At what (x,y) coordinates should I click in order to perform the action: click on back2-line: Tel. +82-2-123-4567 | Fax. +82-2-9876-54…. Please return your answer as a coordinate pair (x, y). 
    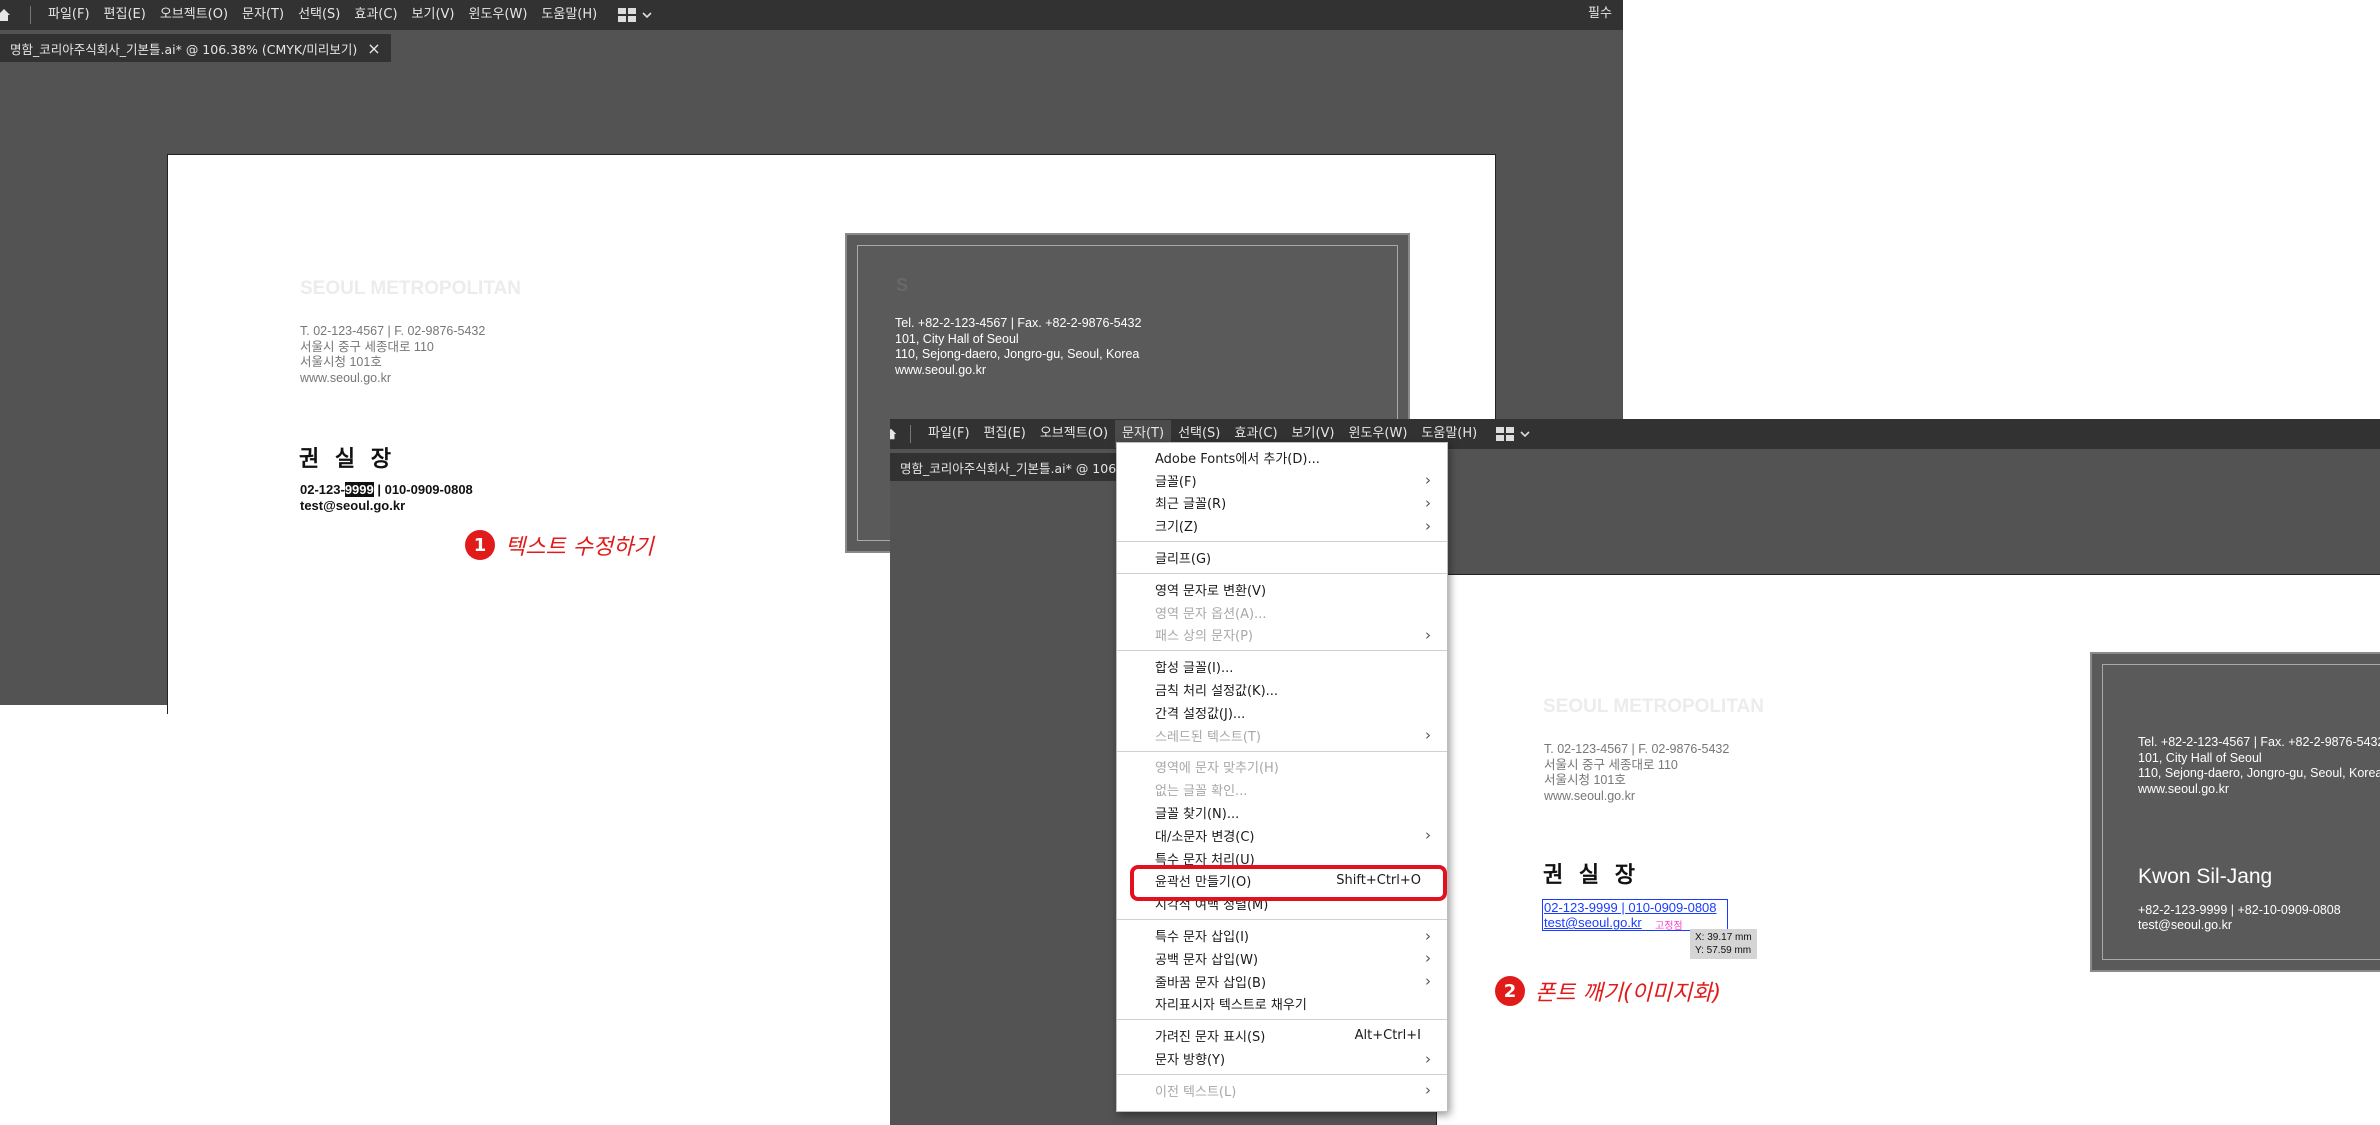
    Looking at the image, I should click on (2259, 742).